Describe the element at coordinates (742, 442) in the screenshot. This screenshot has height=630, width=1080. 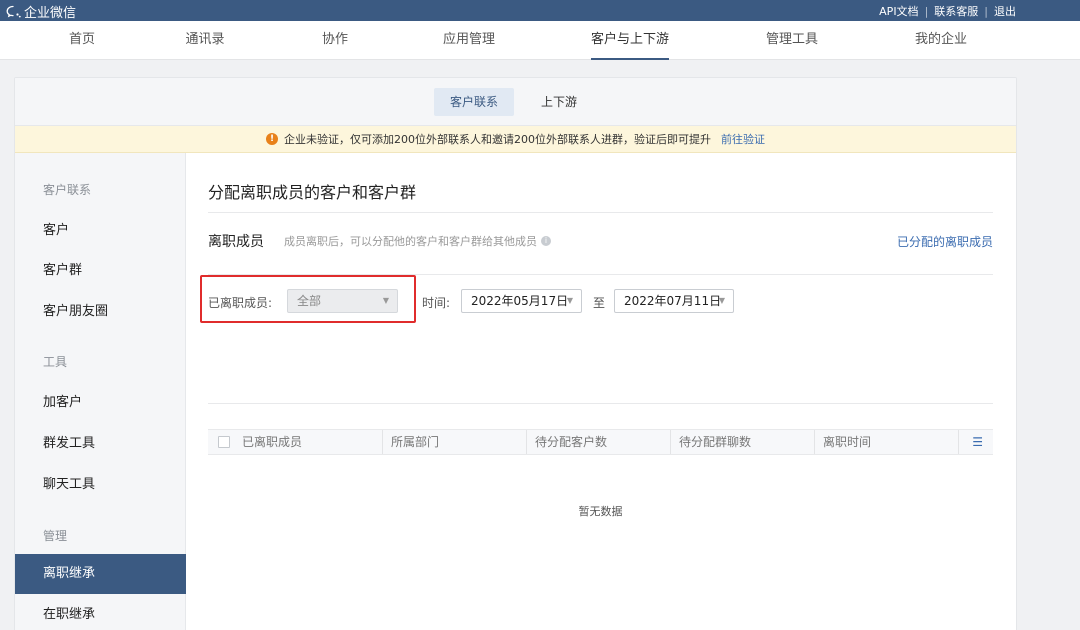
I see `column-header-pending-groups: 待分配群聊数` at that location.